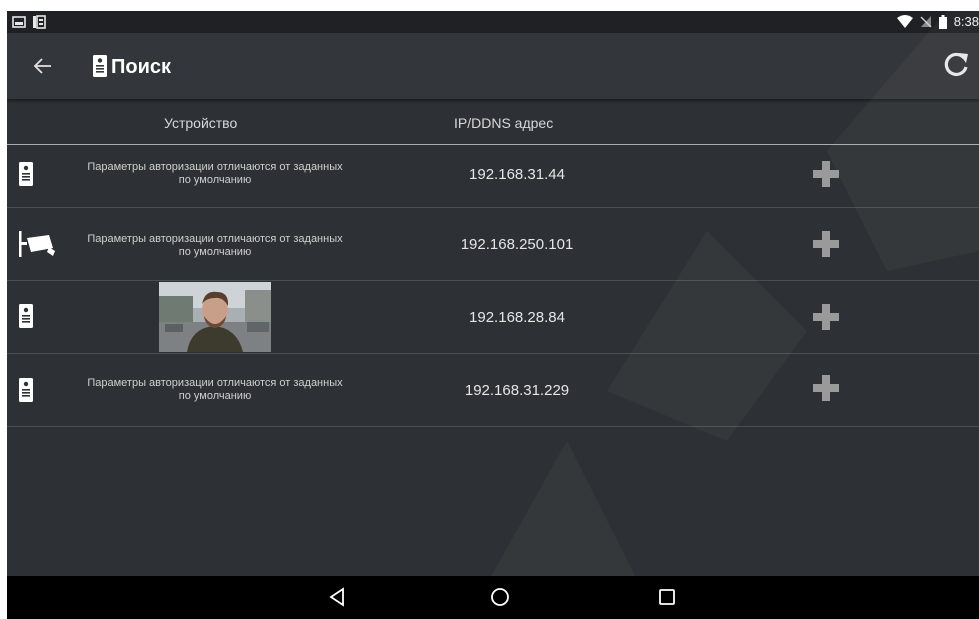 This screenshot has height=619, width=979. Describe the element at coordinates (966, 21) in the screenshot. I see `status-time: 8:38` at that location.